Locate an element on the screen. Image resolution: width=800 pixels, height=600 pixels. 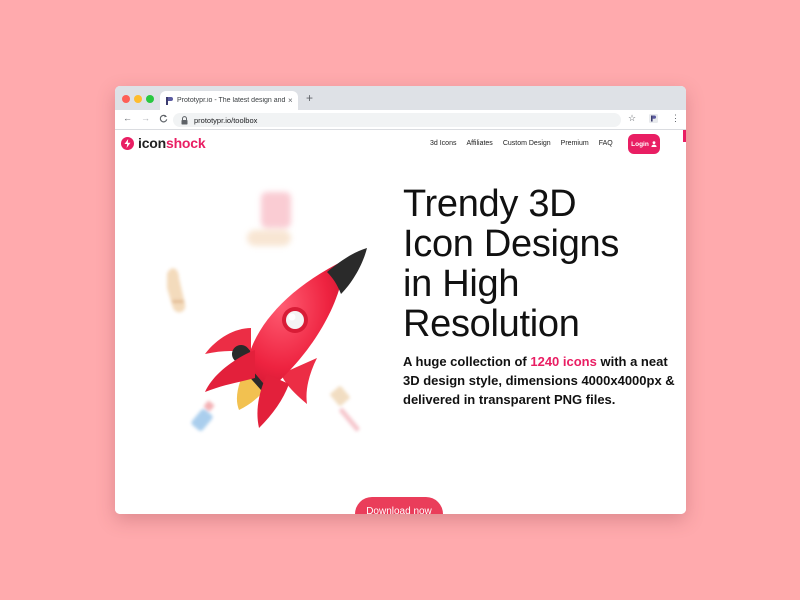
back-icon: ← is located at coordinates (127, 118).